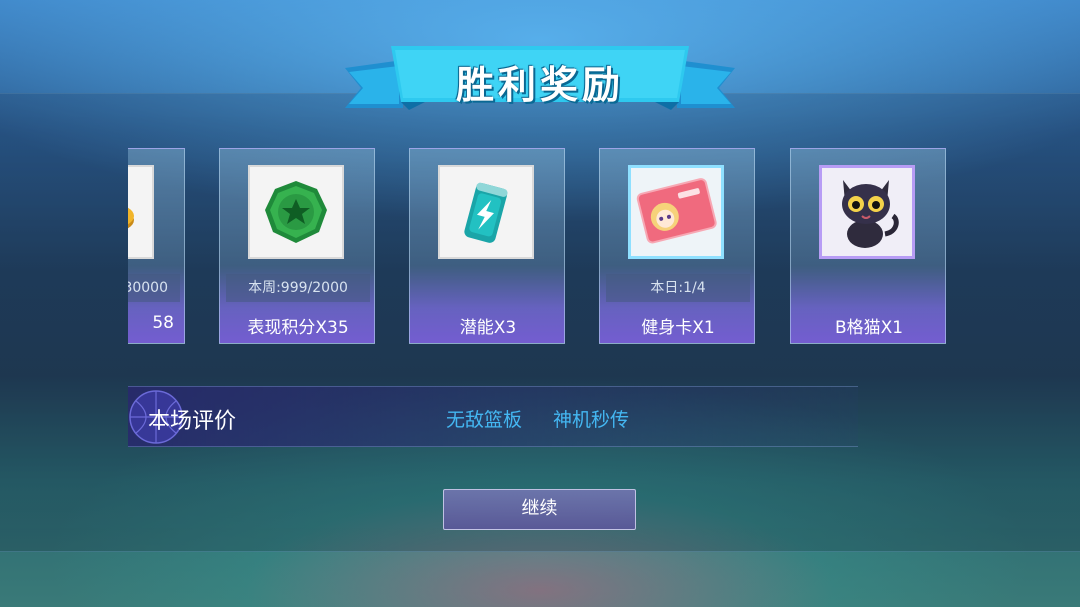  Describe the element at coordinates (591, 420) in the screenshot. I see `evaluation-tag: 神机秒传` at that location.